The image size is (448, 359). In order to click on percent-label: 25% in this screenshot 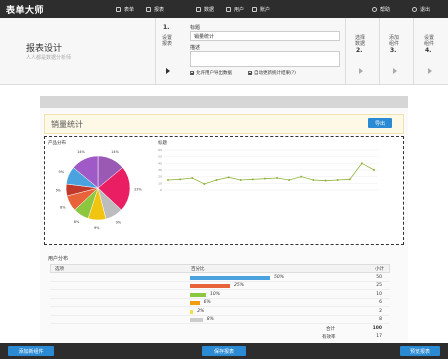, I will do `click(239, 286)`.